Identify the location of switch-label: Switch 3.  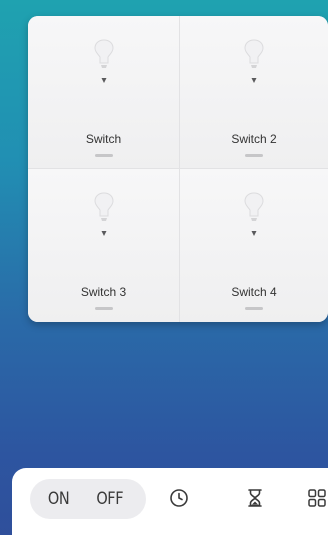
(103, 292).